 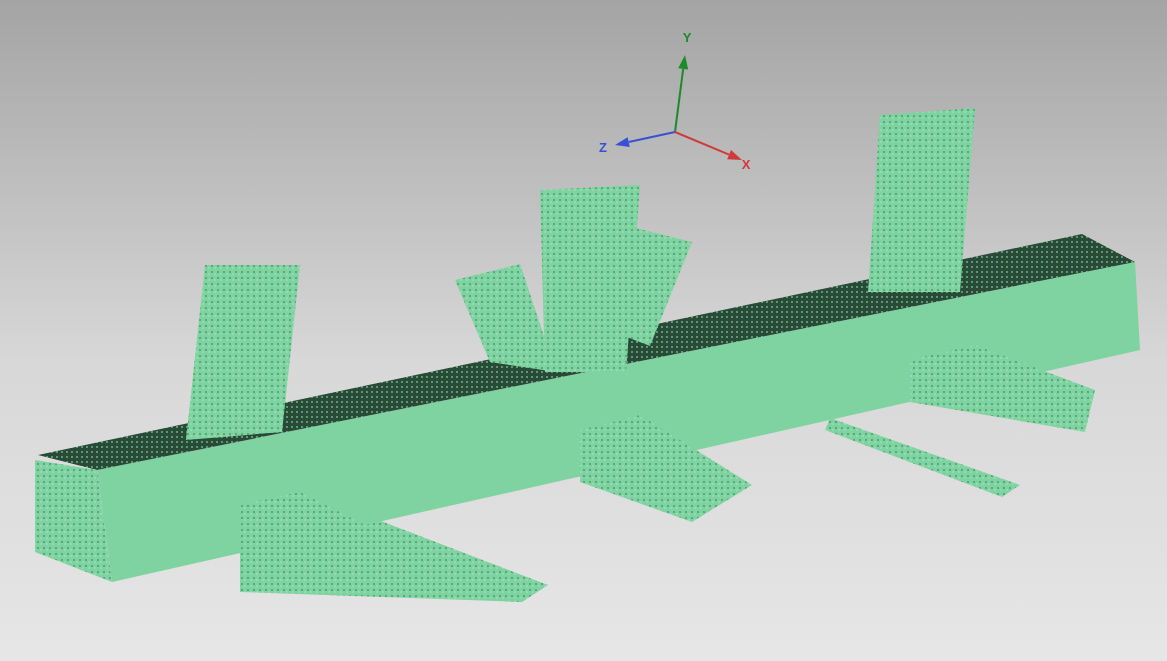 What do you see at coordinates (746, 164) in the screenshot?
I see `axis-label: X` at bounding box center [746, 164].